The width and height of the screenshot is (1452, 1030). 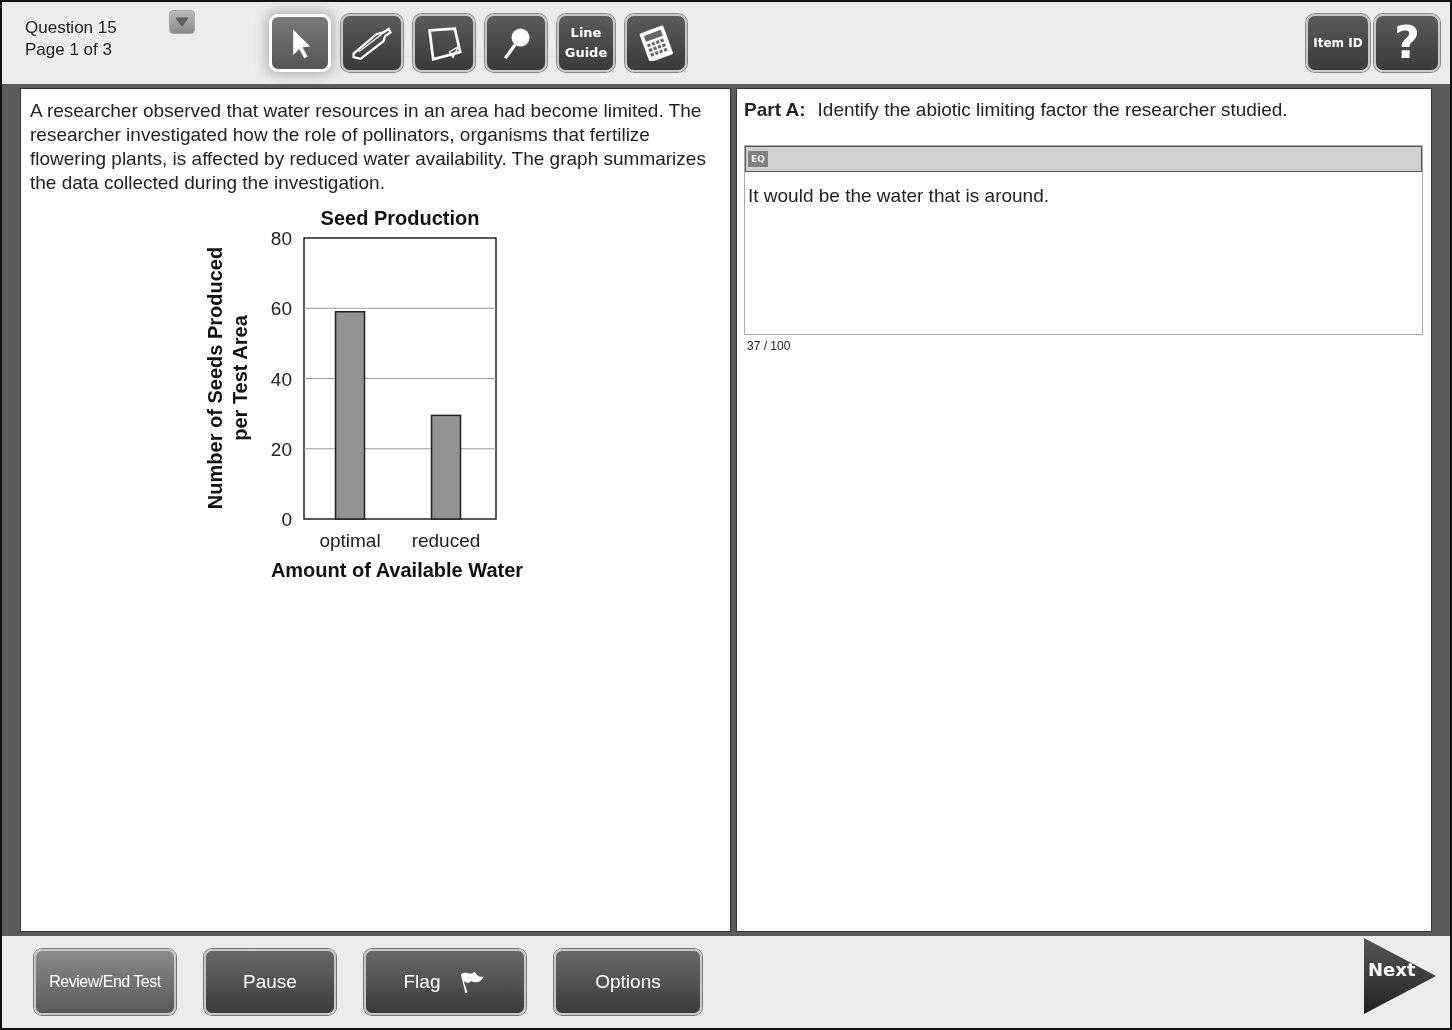 What do you see at coordinates (1407, 43) in the screenshot?
I see `help-button: ?` at bounding box center [1407, 43].